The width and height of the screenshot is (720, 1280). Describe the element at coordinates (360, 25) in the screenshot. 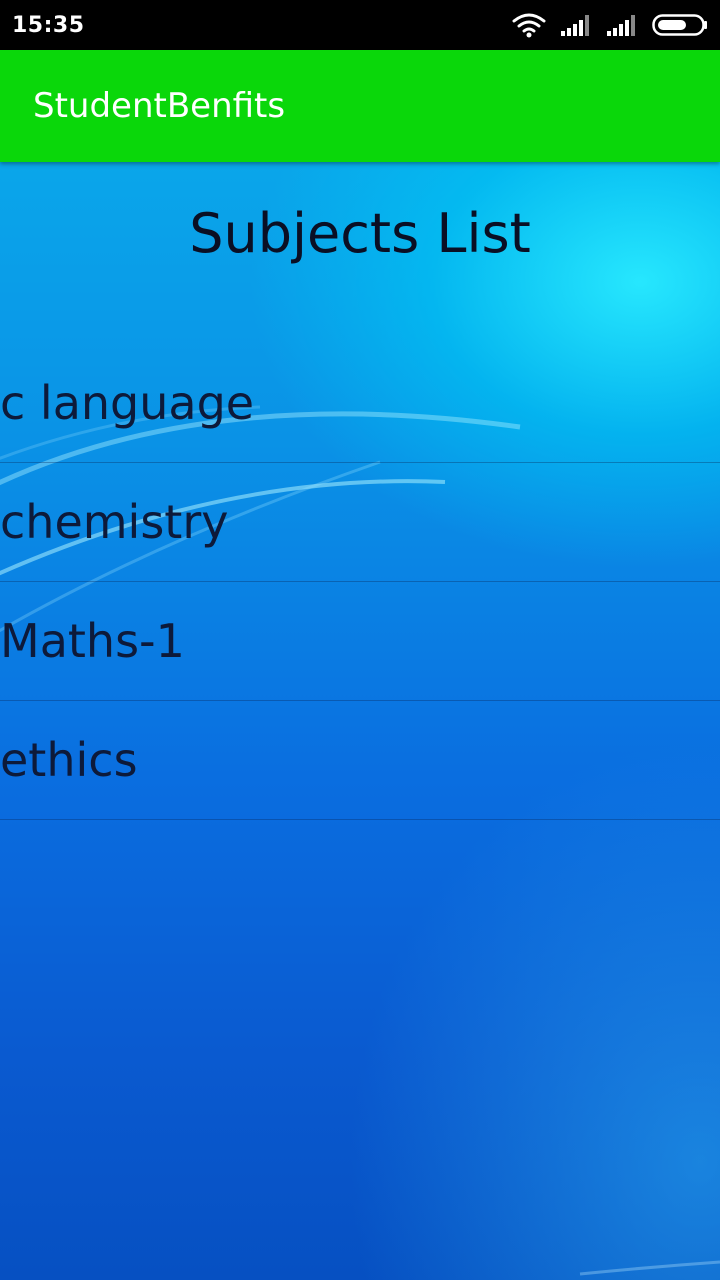

I see `status-bar: 15:35` at that location.